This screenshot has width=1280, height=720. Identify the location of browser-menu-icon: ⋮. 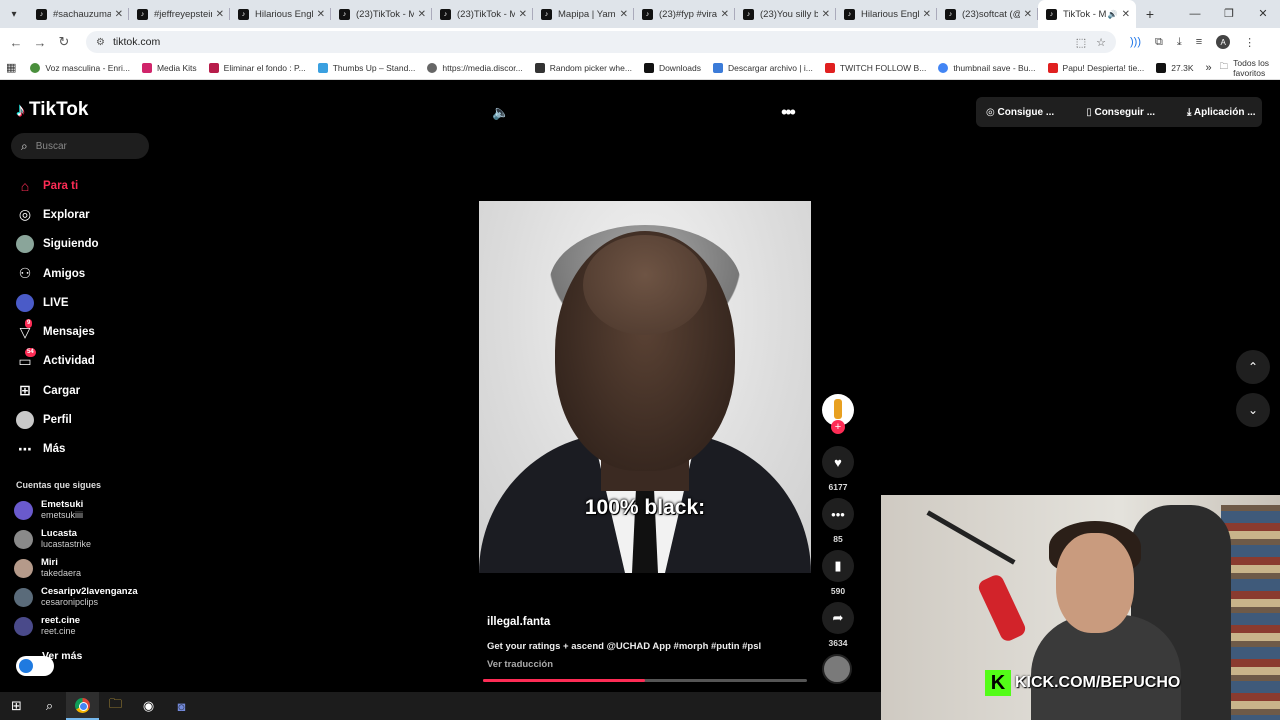
(1249, 42).